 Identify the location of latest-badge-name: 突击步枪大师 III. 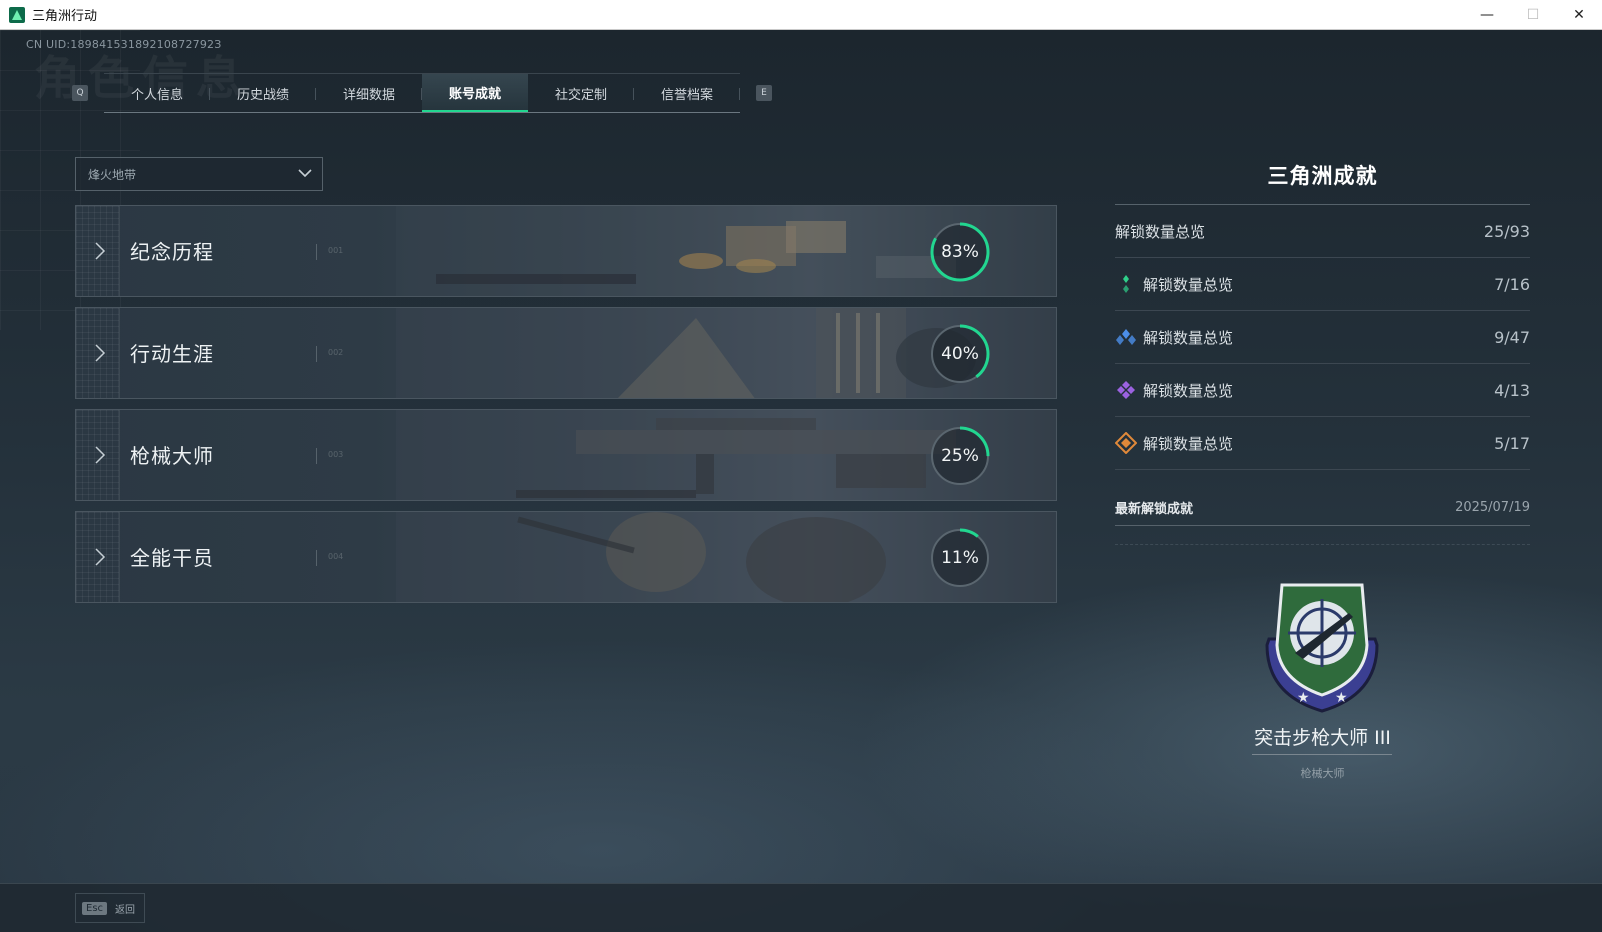
(1322, 738).